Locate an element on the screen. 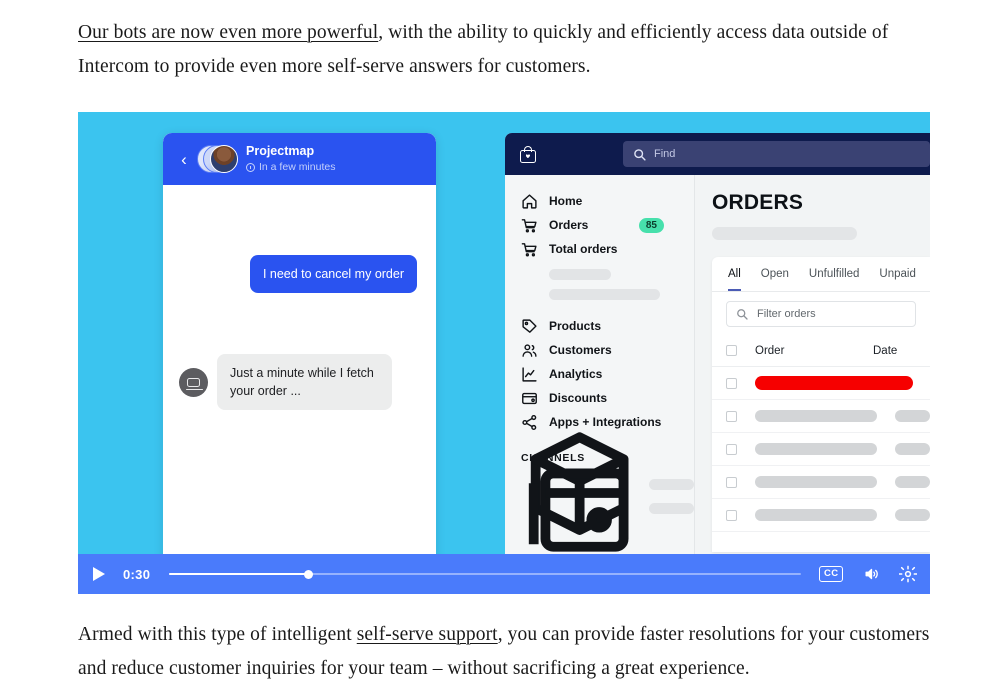 This screenshot has height=698, width=1007. outro-before: Armed with this type of intelligent is located at coordinates (217, 634).